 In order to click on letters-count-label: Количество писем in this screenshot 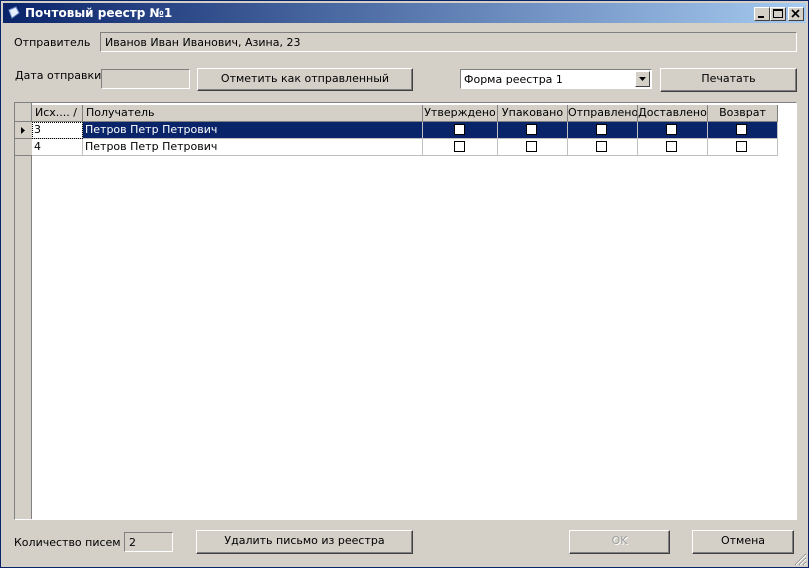, I will do `click(67, 542)`.